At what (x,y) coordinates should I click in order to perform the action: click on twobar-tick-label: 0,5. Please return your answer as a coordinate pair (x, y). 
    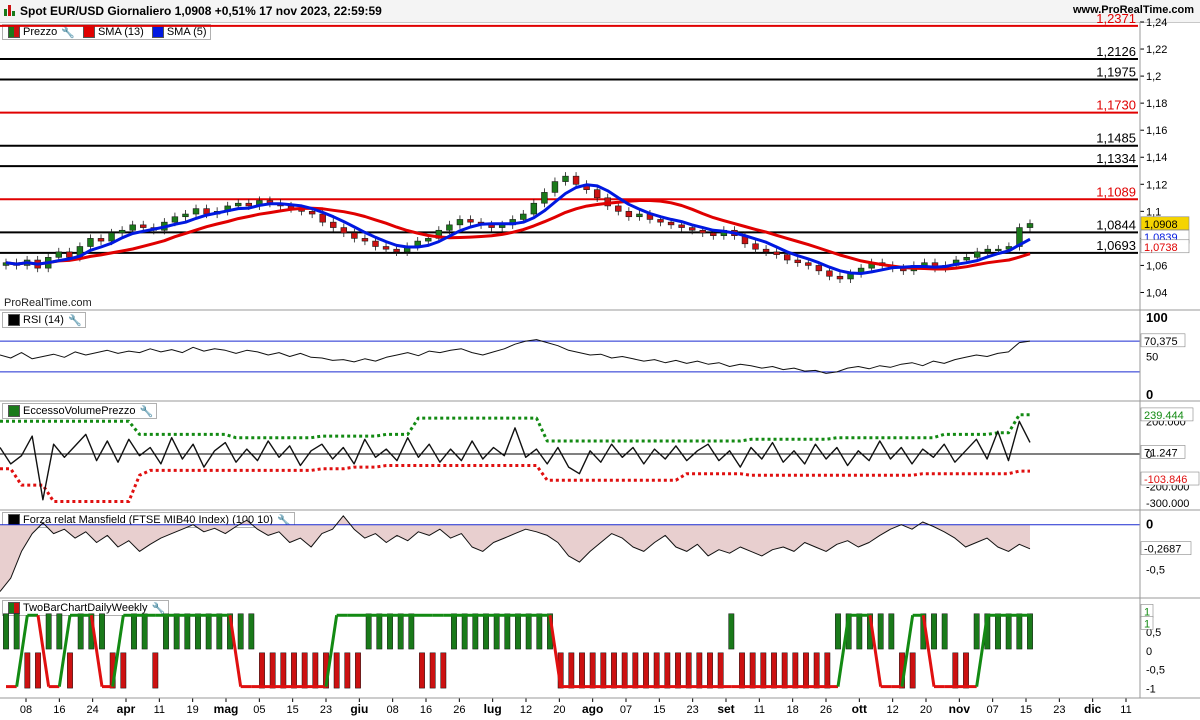
    Looking at the image, I should click on (1153, 633).